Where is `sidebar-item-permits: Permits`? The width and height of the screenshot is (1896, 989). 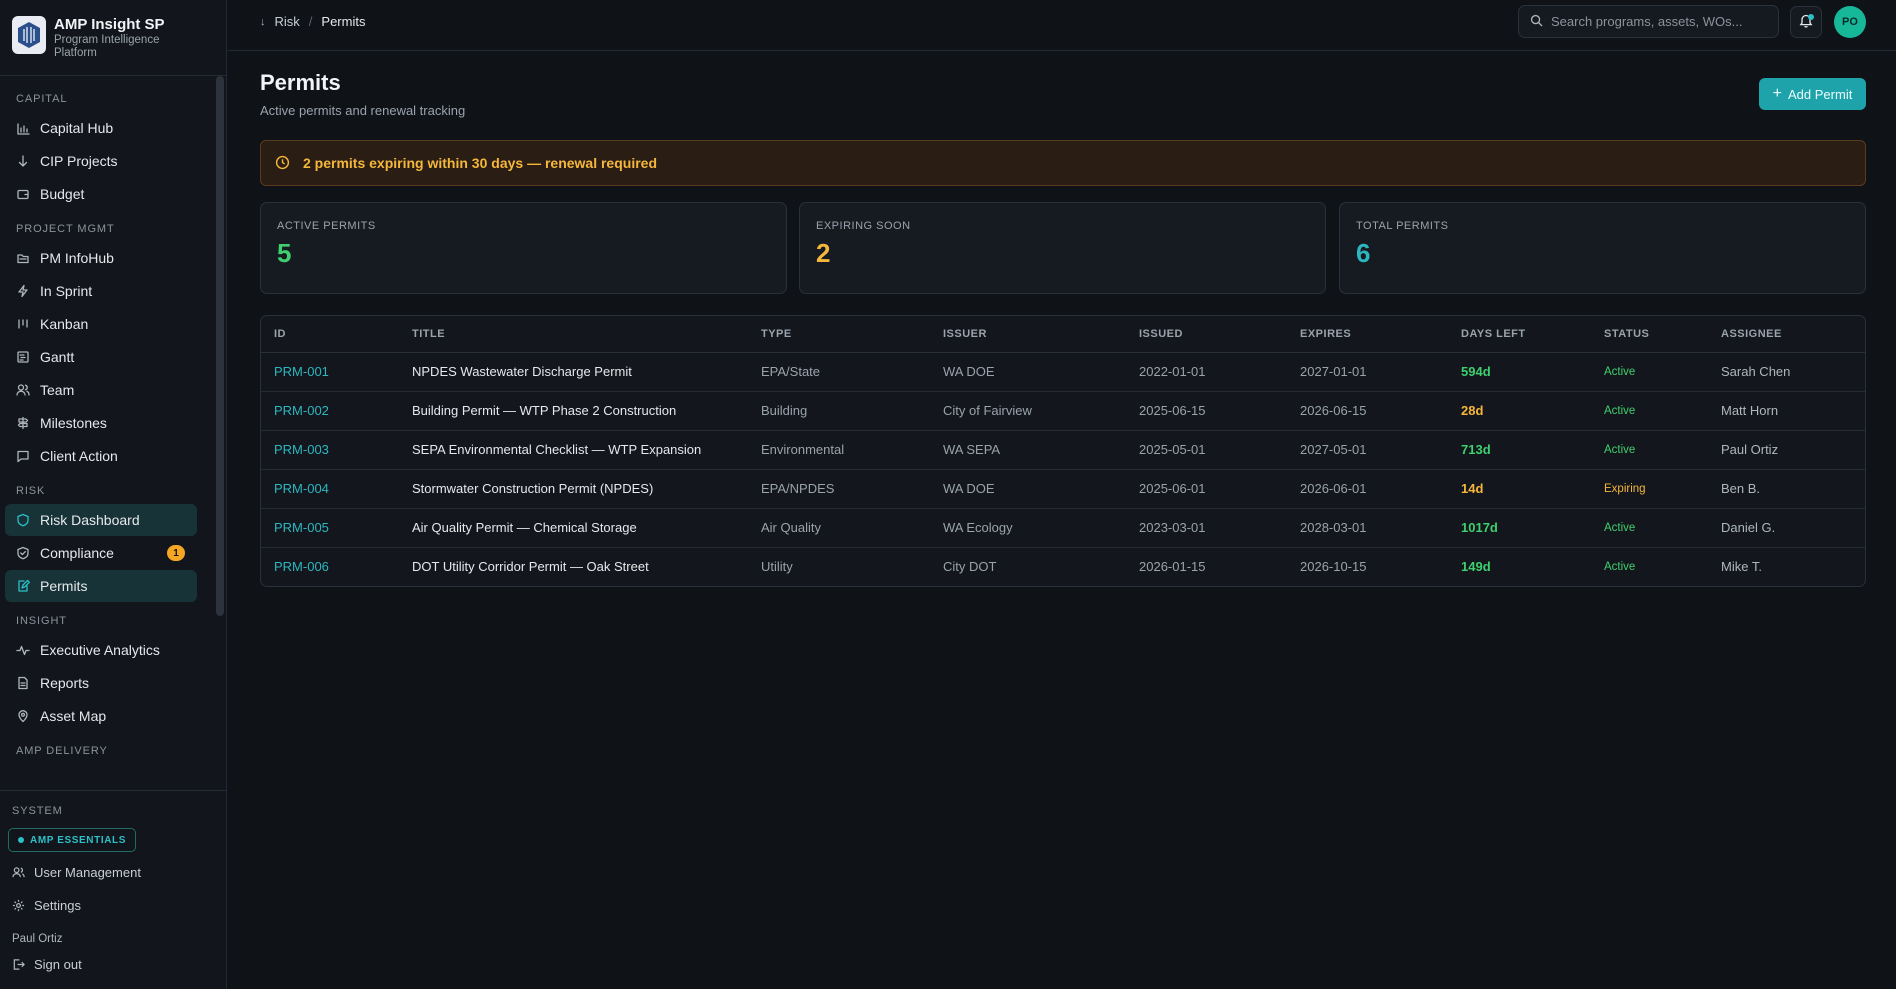
sidebar-item-permits: Permits is located at coordinates (101, 586).